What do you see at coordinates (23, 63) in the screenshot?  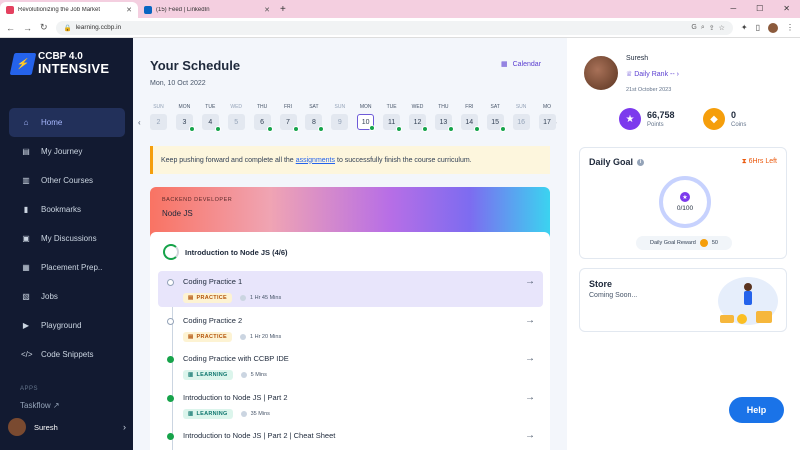 I see `logo-mark-icon: ⚡` at bounding box center [23, 63].